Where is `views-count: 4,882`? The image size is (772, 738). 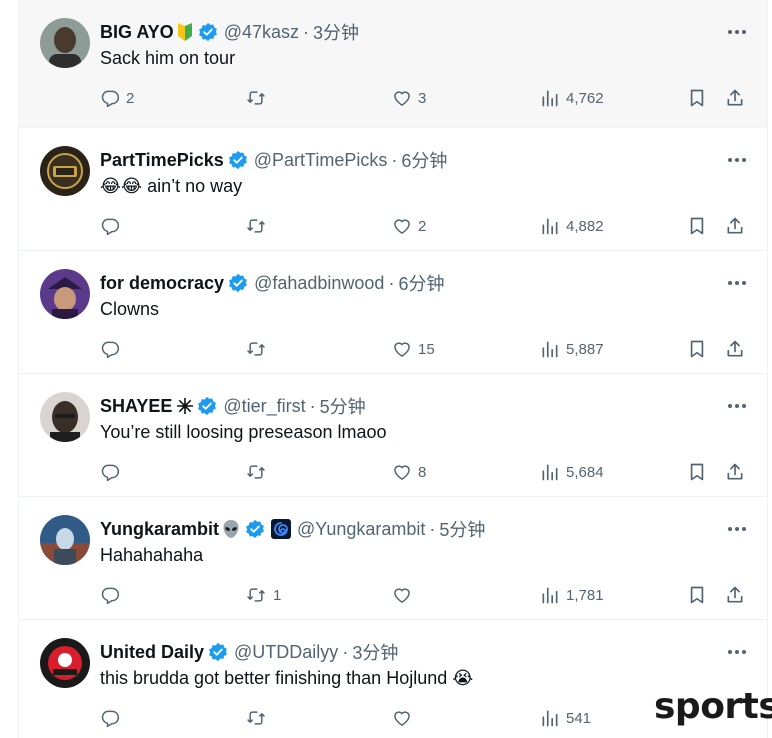 views-count: 4,882 is located at coordinates (585, 226).